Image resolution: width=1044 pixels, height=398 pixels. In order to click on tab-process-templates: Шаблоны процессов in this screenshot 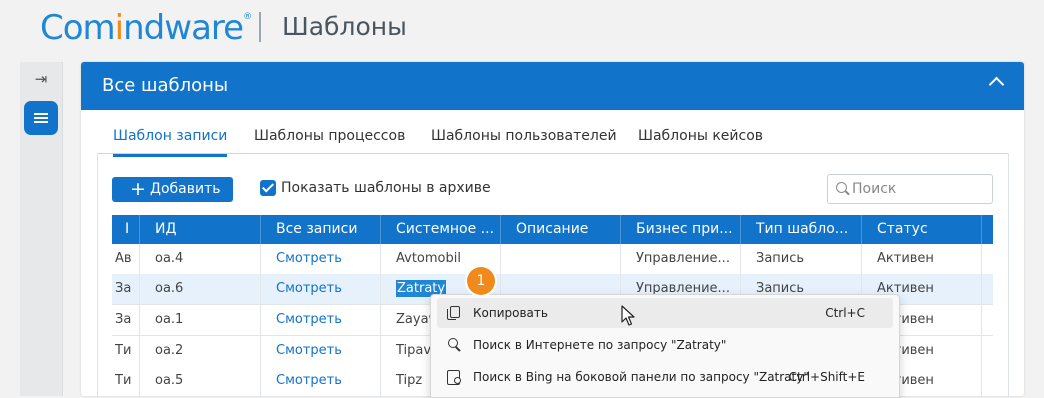, I will do `click(329, 141)`.